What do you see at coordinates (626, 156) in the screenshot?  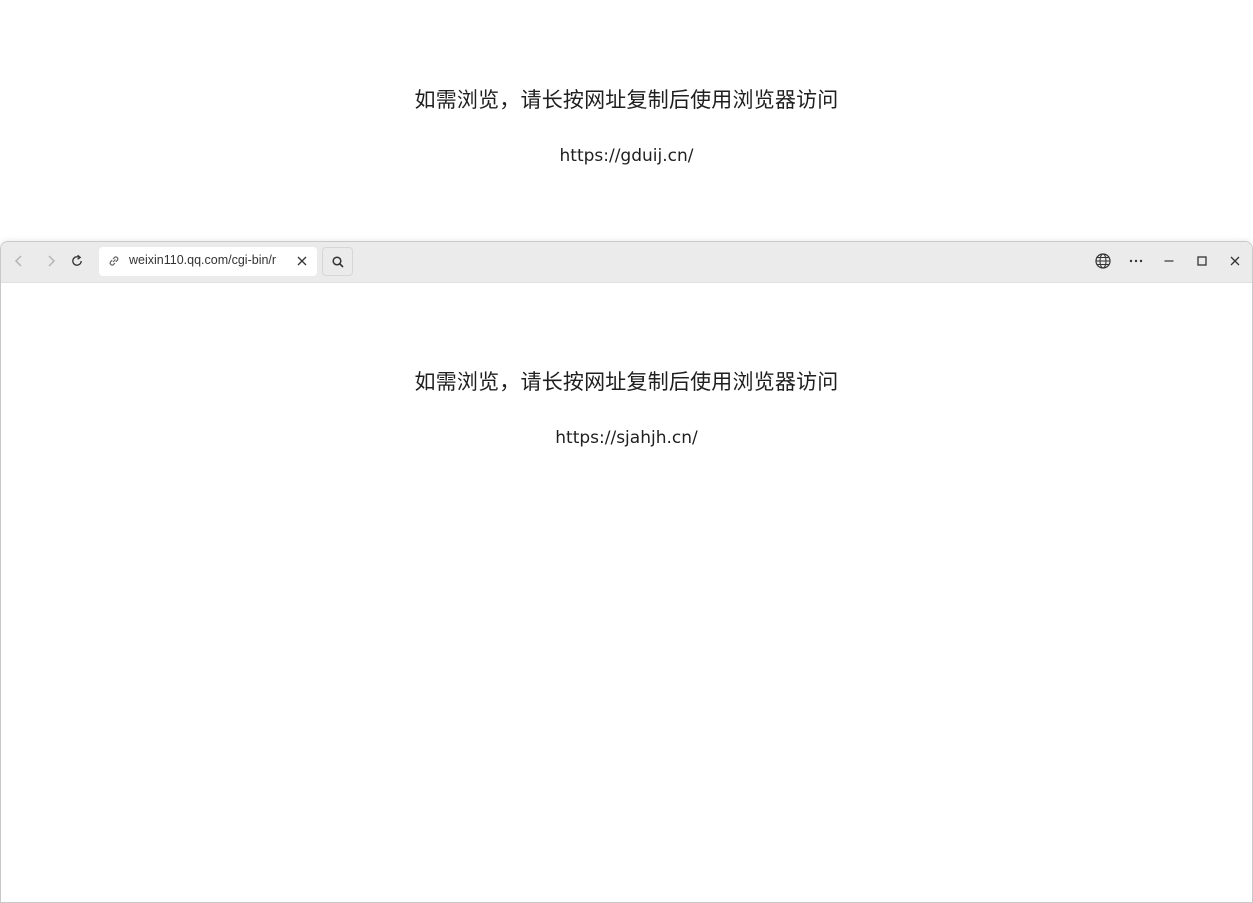 I see `background-url: https://gduij.cn/` at bounding box center [626, 156].